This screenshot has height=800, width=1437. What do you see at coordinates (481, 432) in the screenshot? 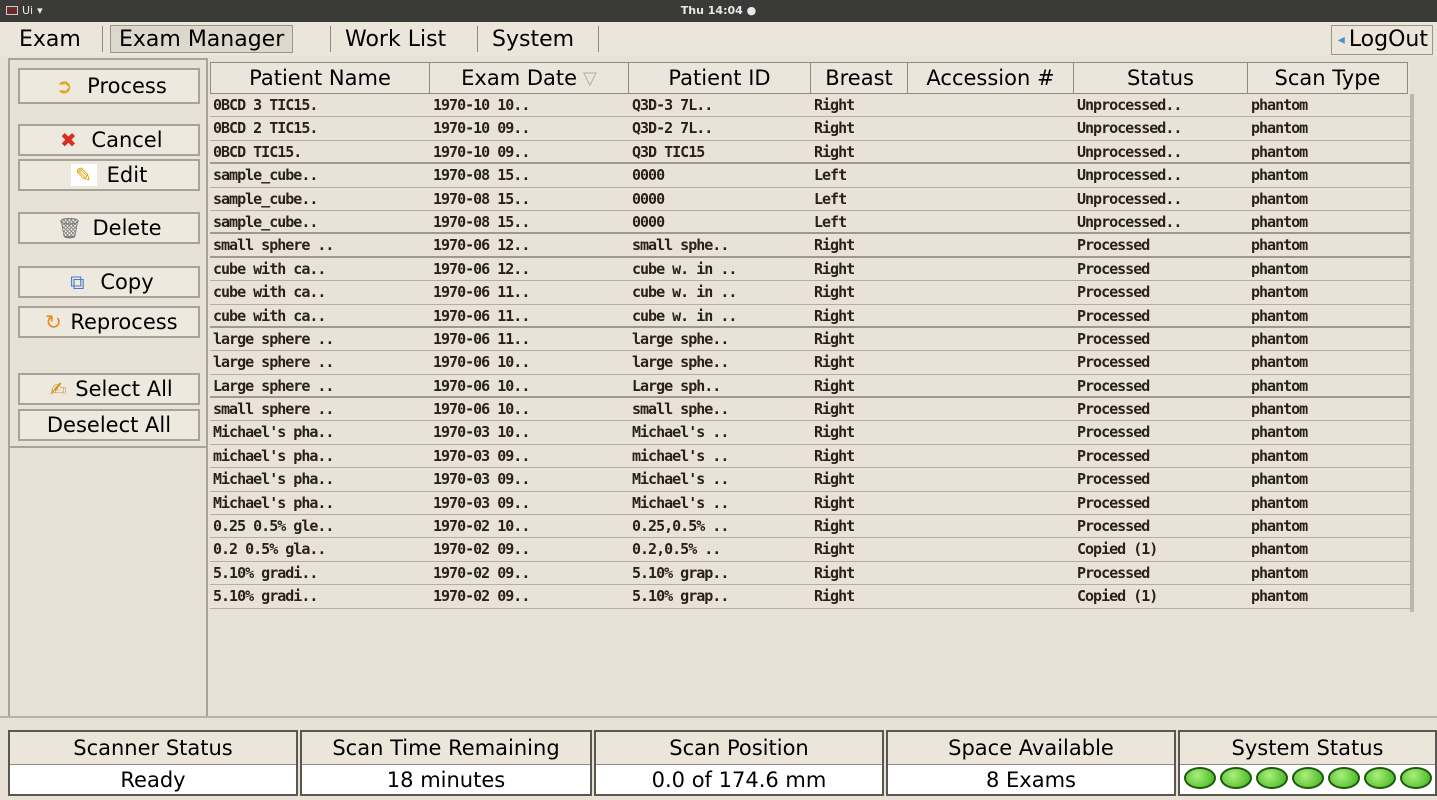
I see `cell-exam-date: 1970-03 10..` at bounding box center [481, 432].